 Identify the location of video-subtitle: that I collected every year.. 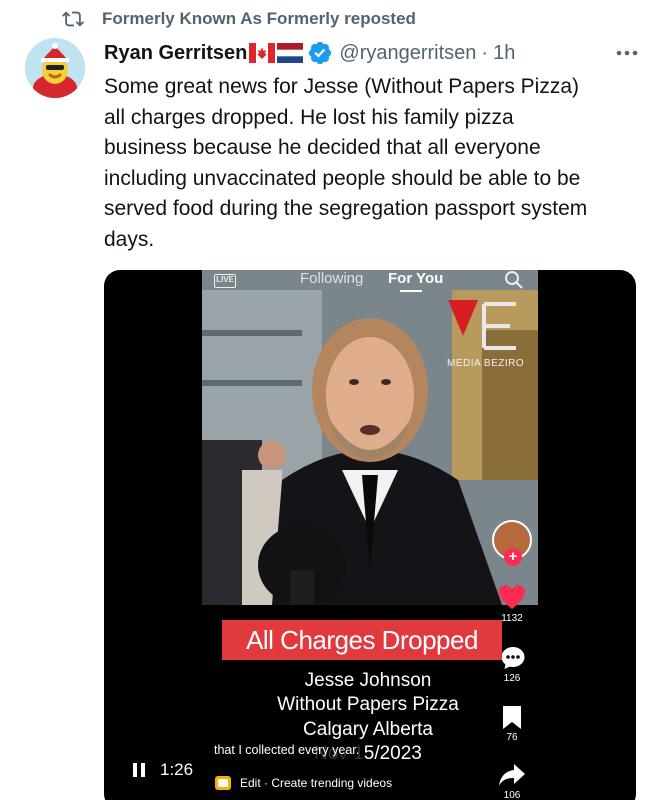
(287, 750).